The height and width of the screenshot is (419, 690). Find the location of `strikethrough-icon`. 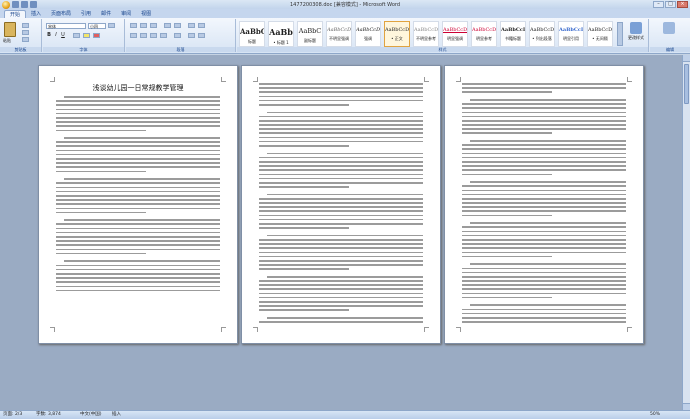

strikethrough-icon is located at coordinates (76, 35).